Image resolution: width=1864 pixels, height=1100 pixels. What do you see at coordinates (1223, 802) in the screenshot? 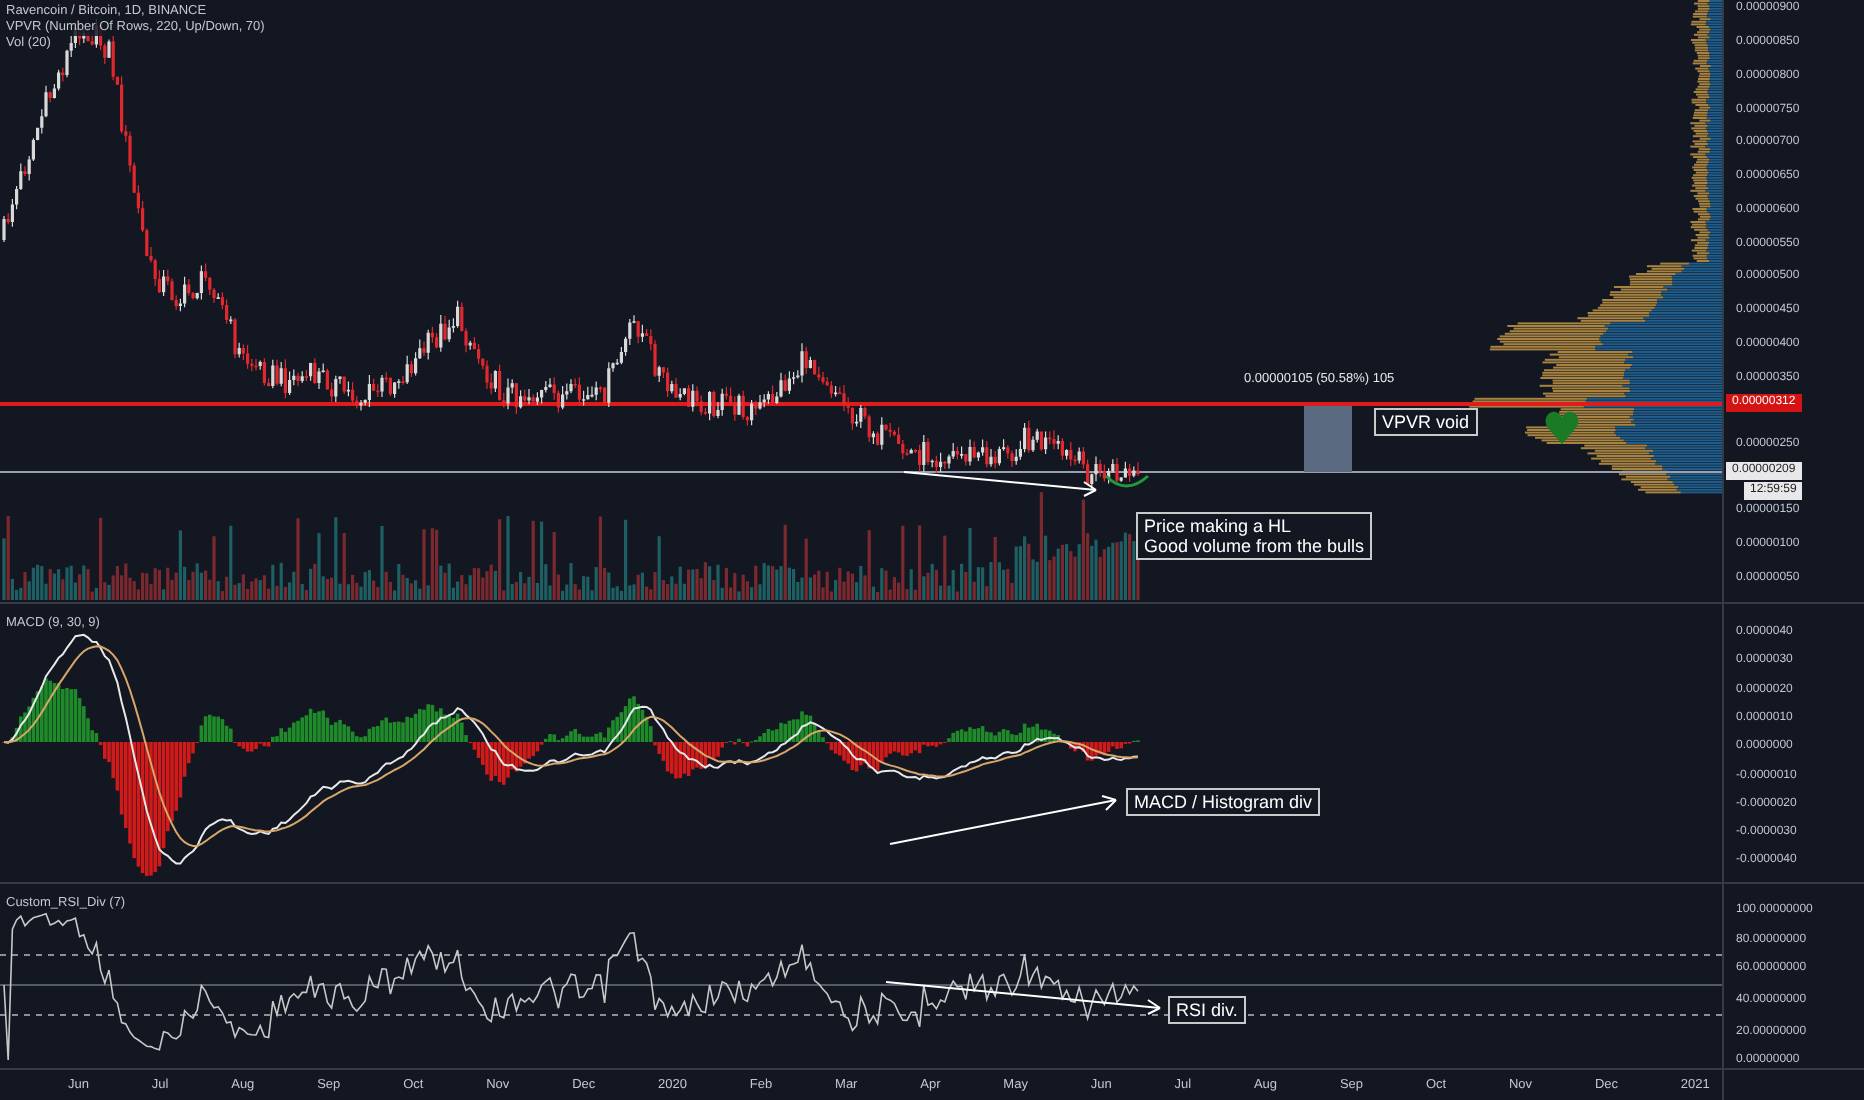
I see `note-box: MACD / Histogram div` at bounding box center [1223, 802].